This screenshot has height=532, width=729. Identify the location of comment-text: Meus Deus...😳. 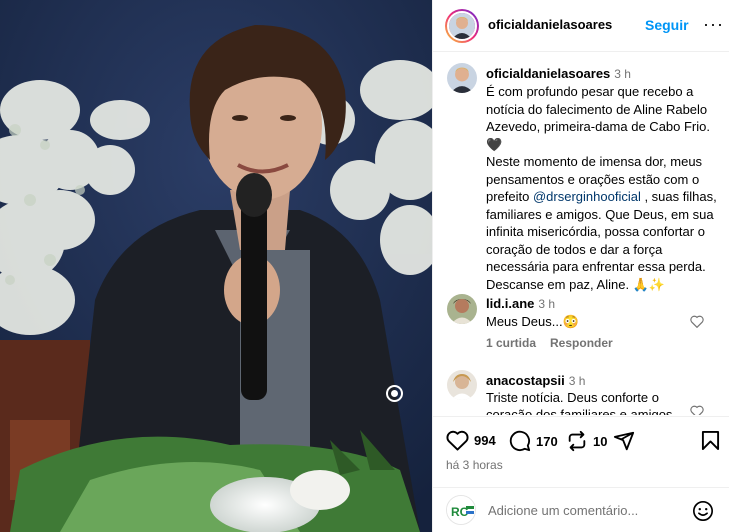
(532, 321).